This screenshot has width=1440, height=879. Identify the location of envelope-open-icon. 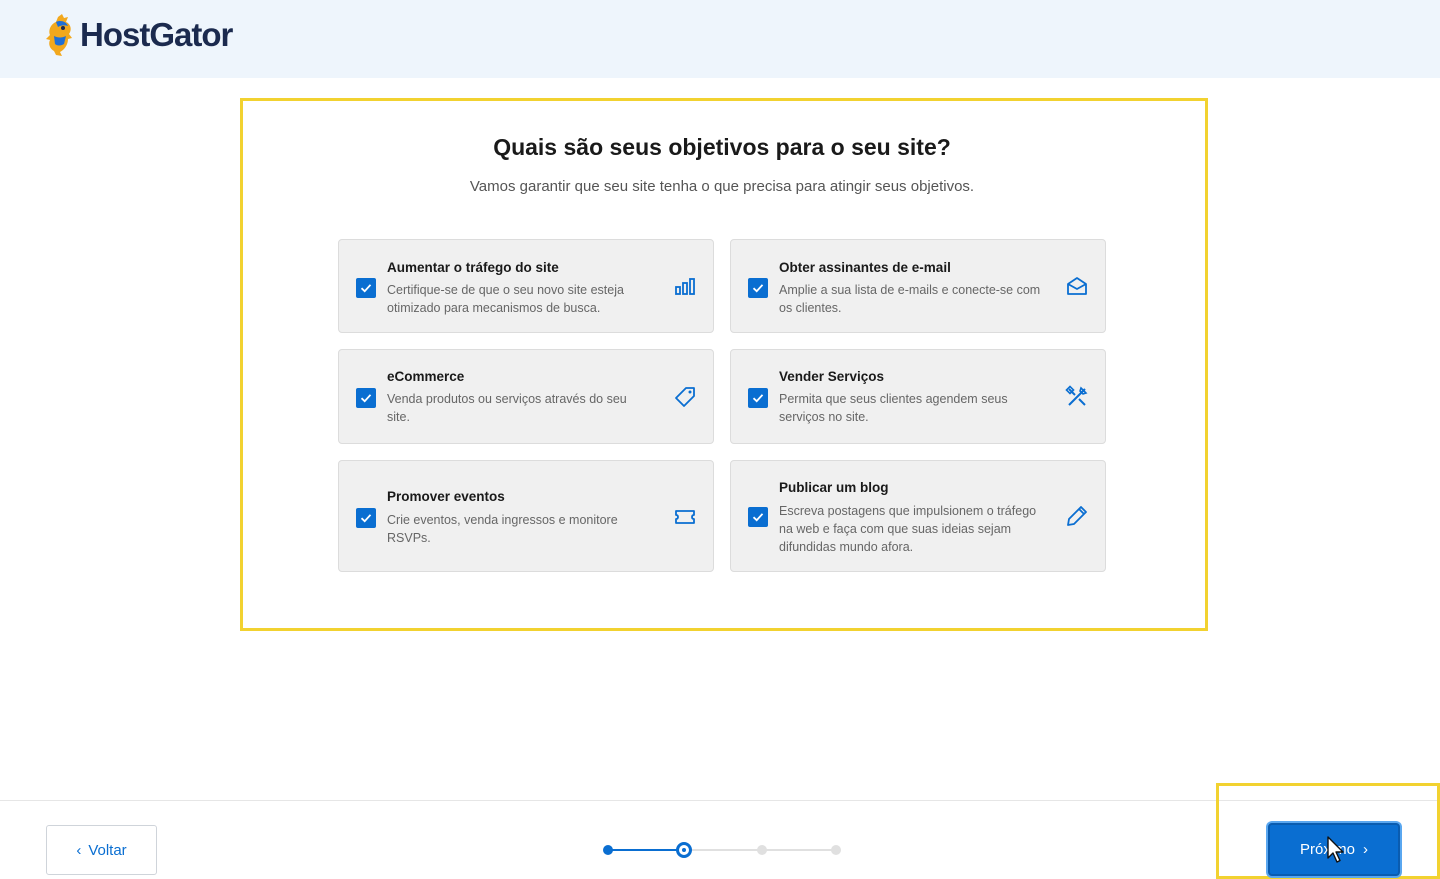
(1077, 286).